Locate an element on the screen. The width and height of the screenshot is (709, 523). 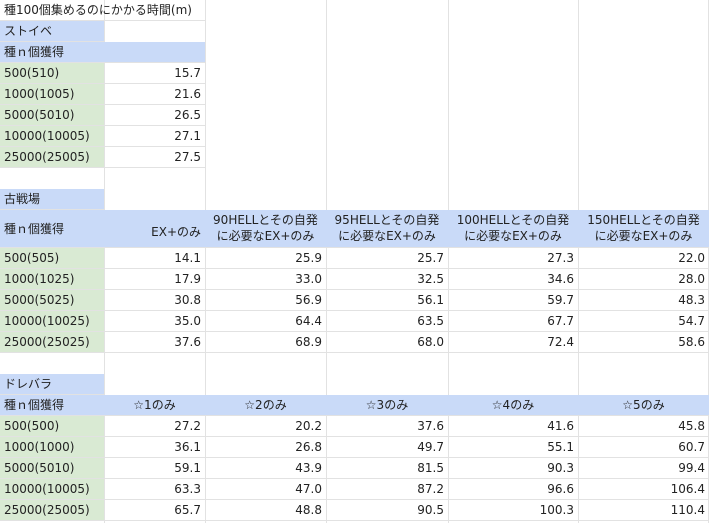
header-line: 95HELLとその自発 is located at coordinates (387, 220).